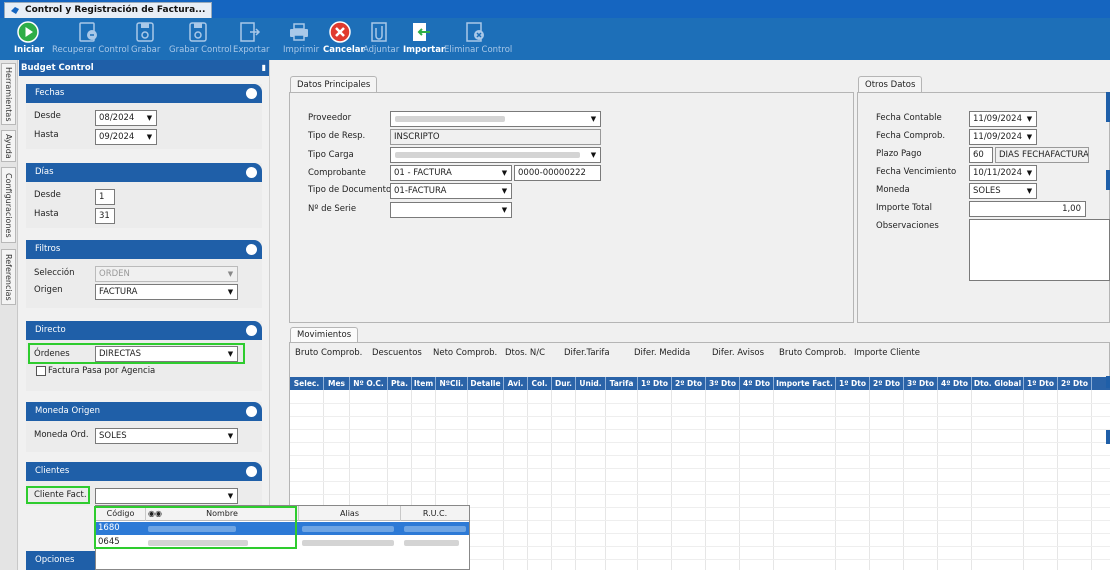 The width and height of the screenshot is (1110, 570). I want to click on dias-header: Días, so click(144, 172).